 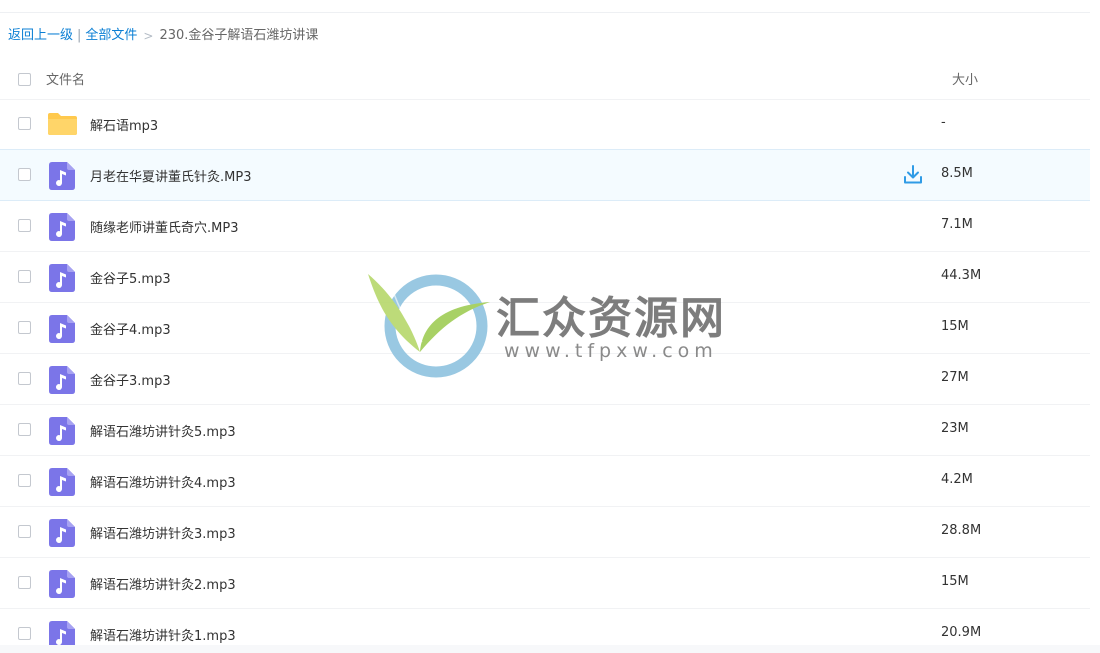 I want to click on file-size: 23M, so click(x=955, y=428).